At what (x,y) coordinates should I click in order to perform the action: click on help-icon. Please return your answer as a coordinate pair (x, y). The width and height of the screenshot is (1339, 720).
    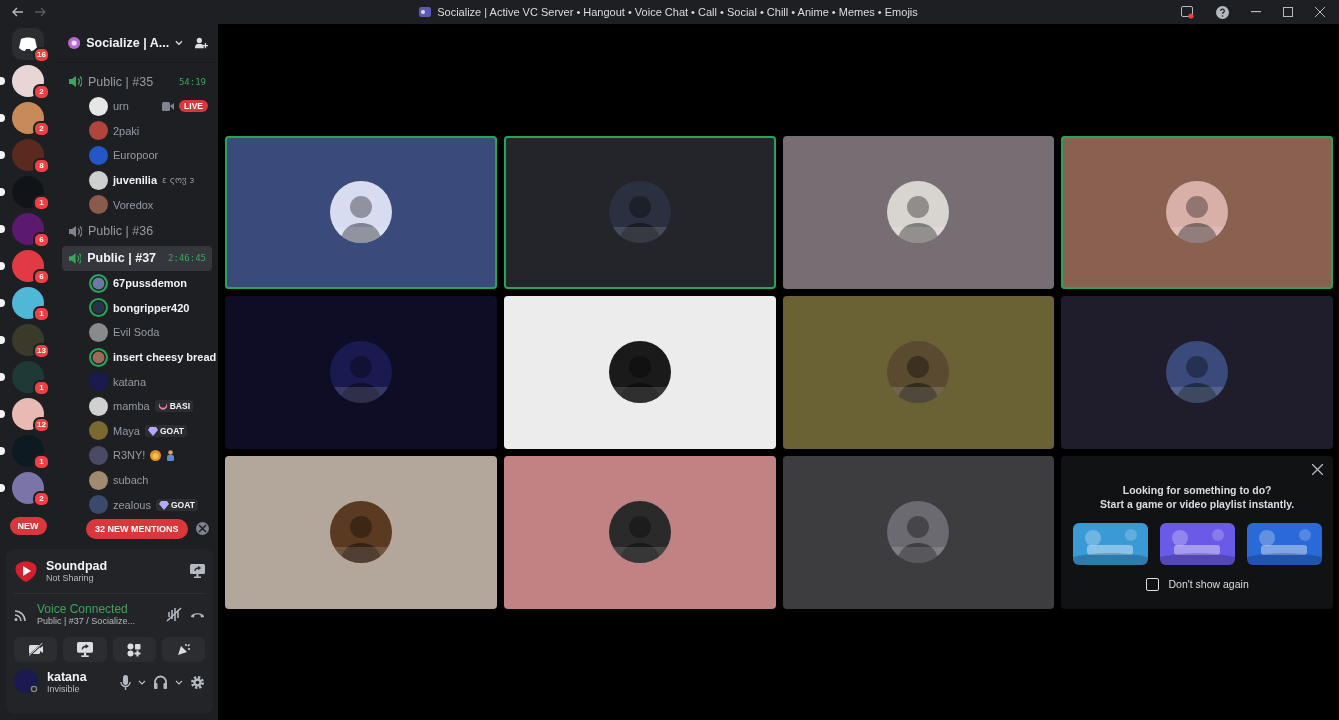
    Looking at the image, I should click on (1222, 12).